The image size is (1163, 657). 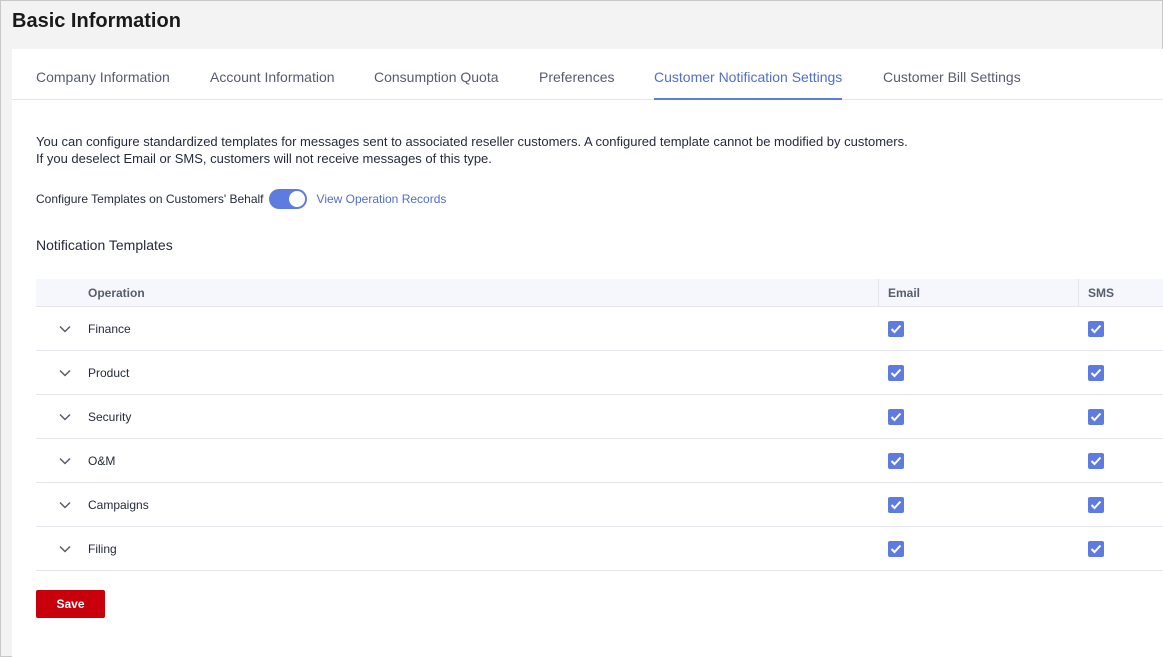 What do you see at coordinates (904, 293) in the screenshot?
I see `column-email: Email` at bounding box center [904, 293].